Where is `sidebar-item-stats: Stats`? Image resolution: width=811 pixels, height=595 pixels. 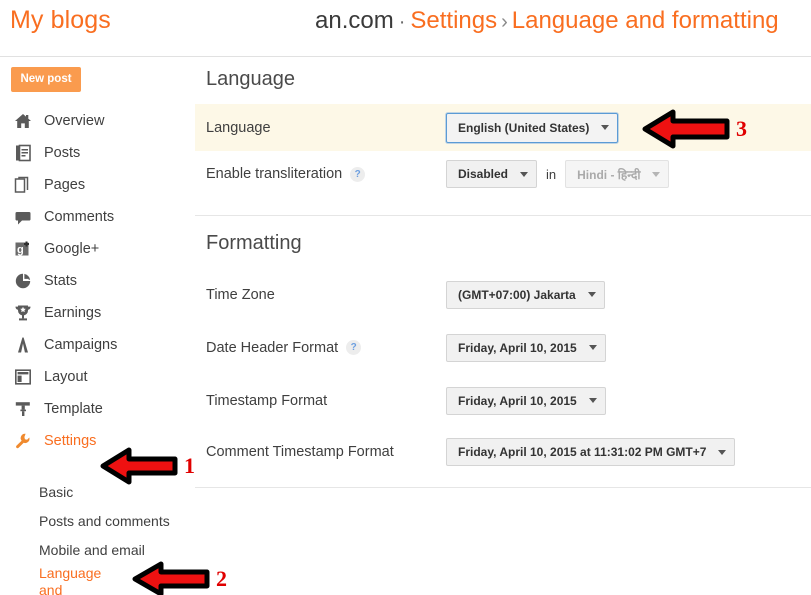 sidebar-item-stats: Stats is located at coordinates (97, 281).